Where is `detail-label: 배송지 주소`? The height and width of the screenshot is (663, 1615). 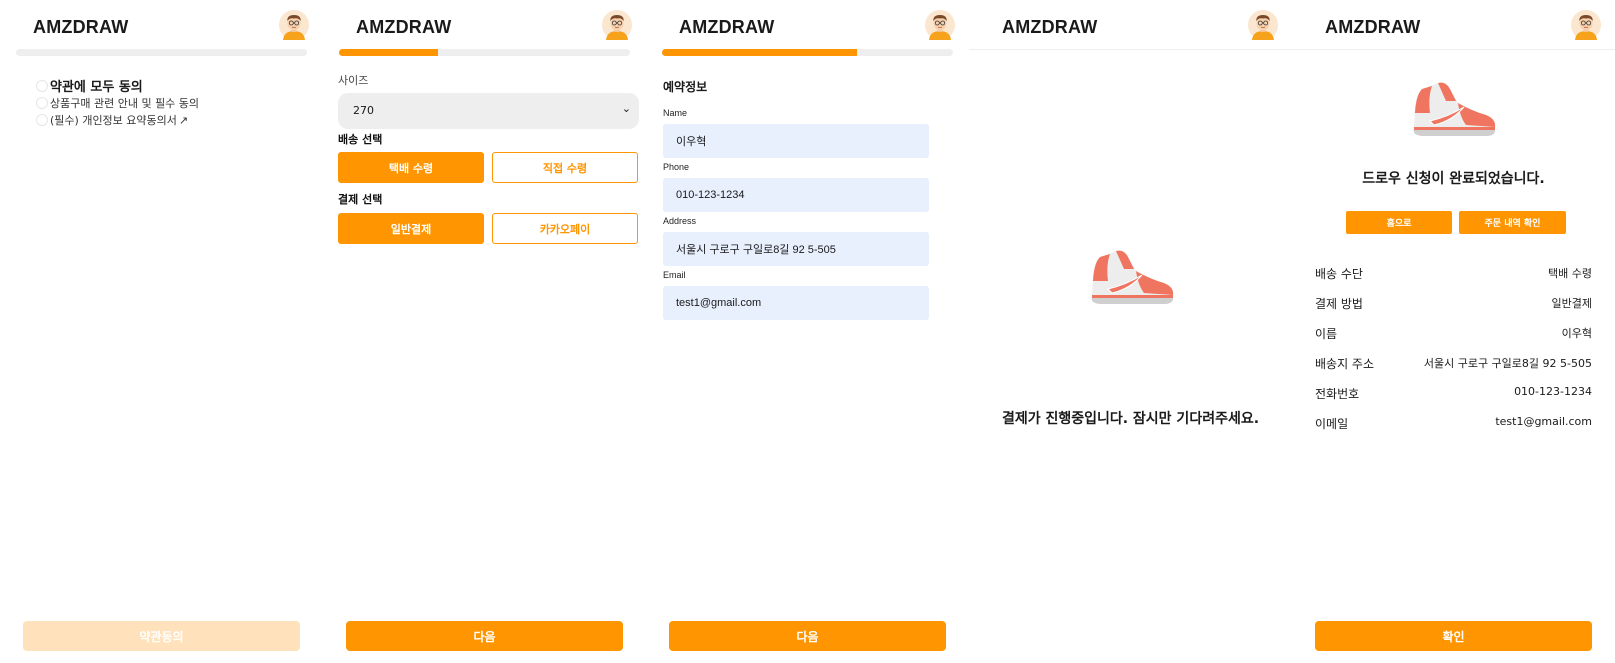
detail-label: 배송지 주소 is located at coordinates (1345, 364).